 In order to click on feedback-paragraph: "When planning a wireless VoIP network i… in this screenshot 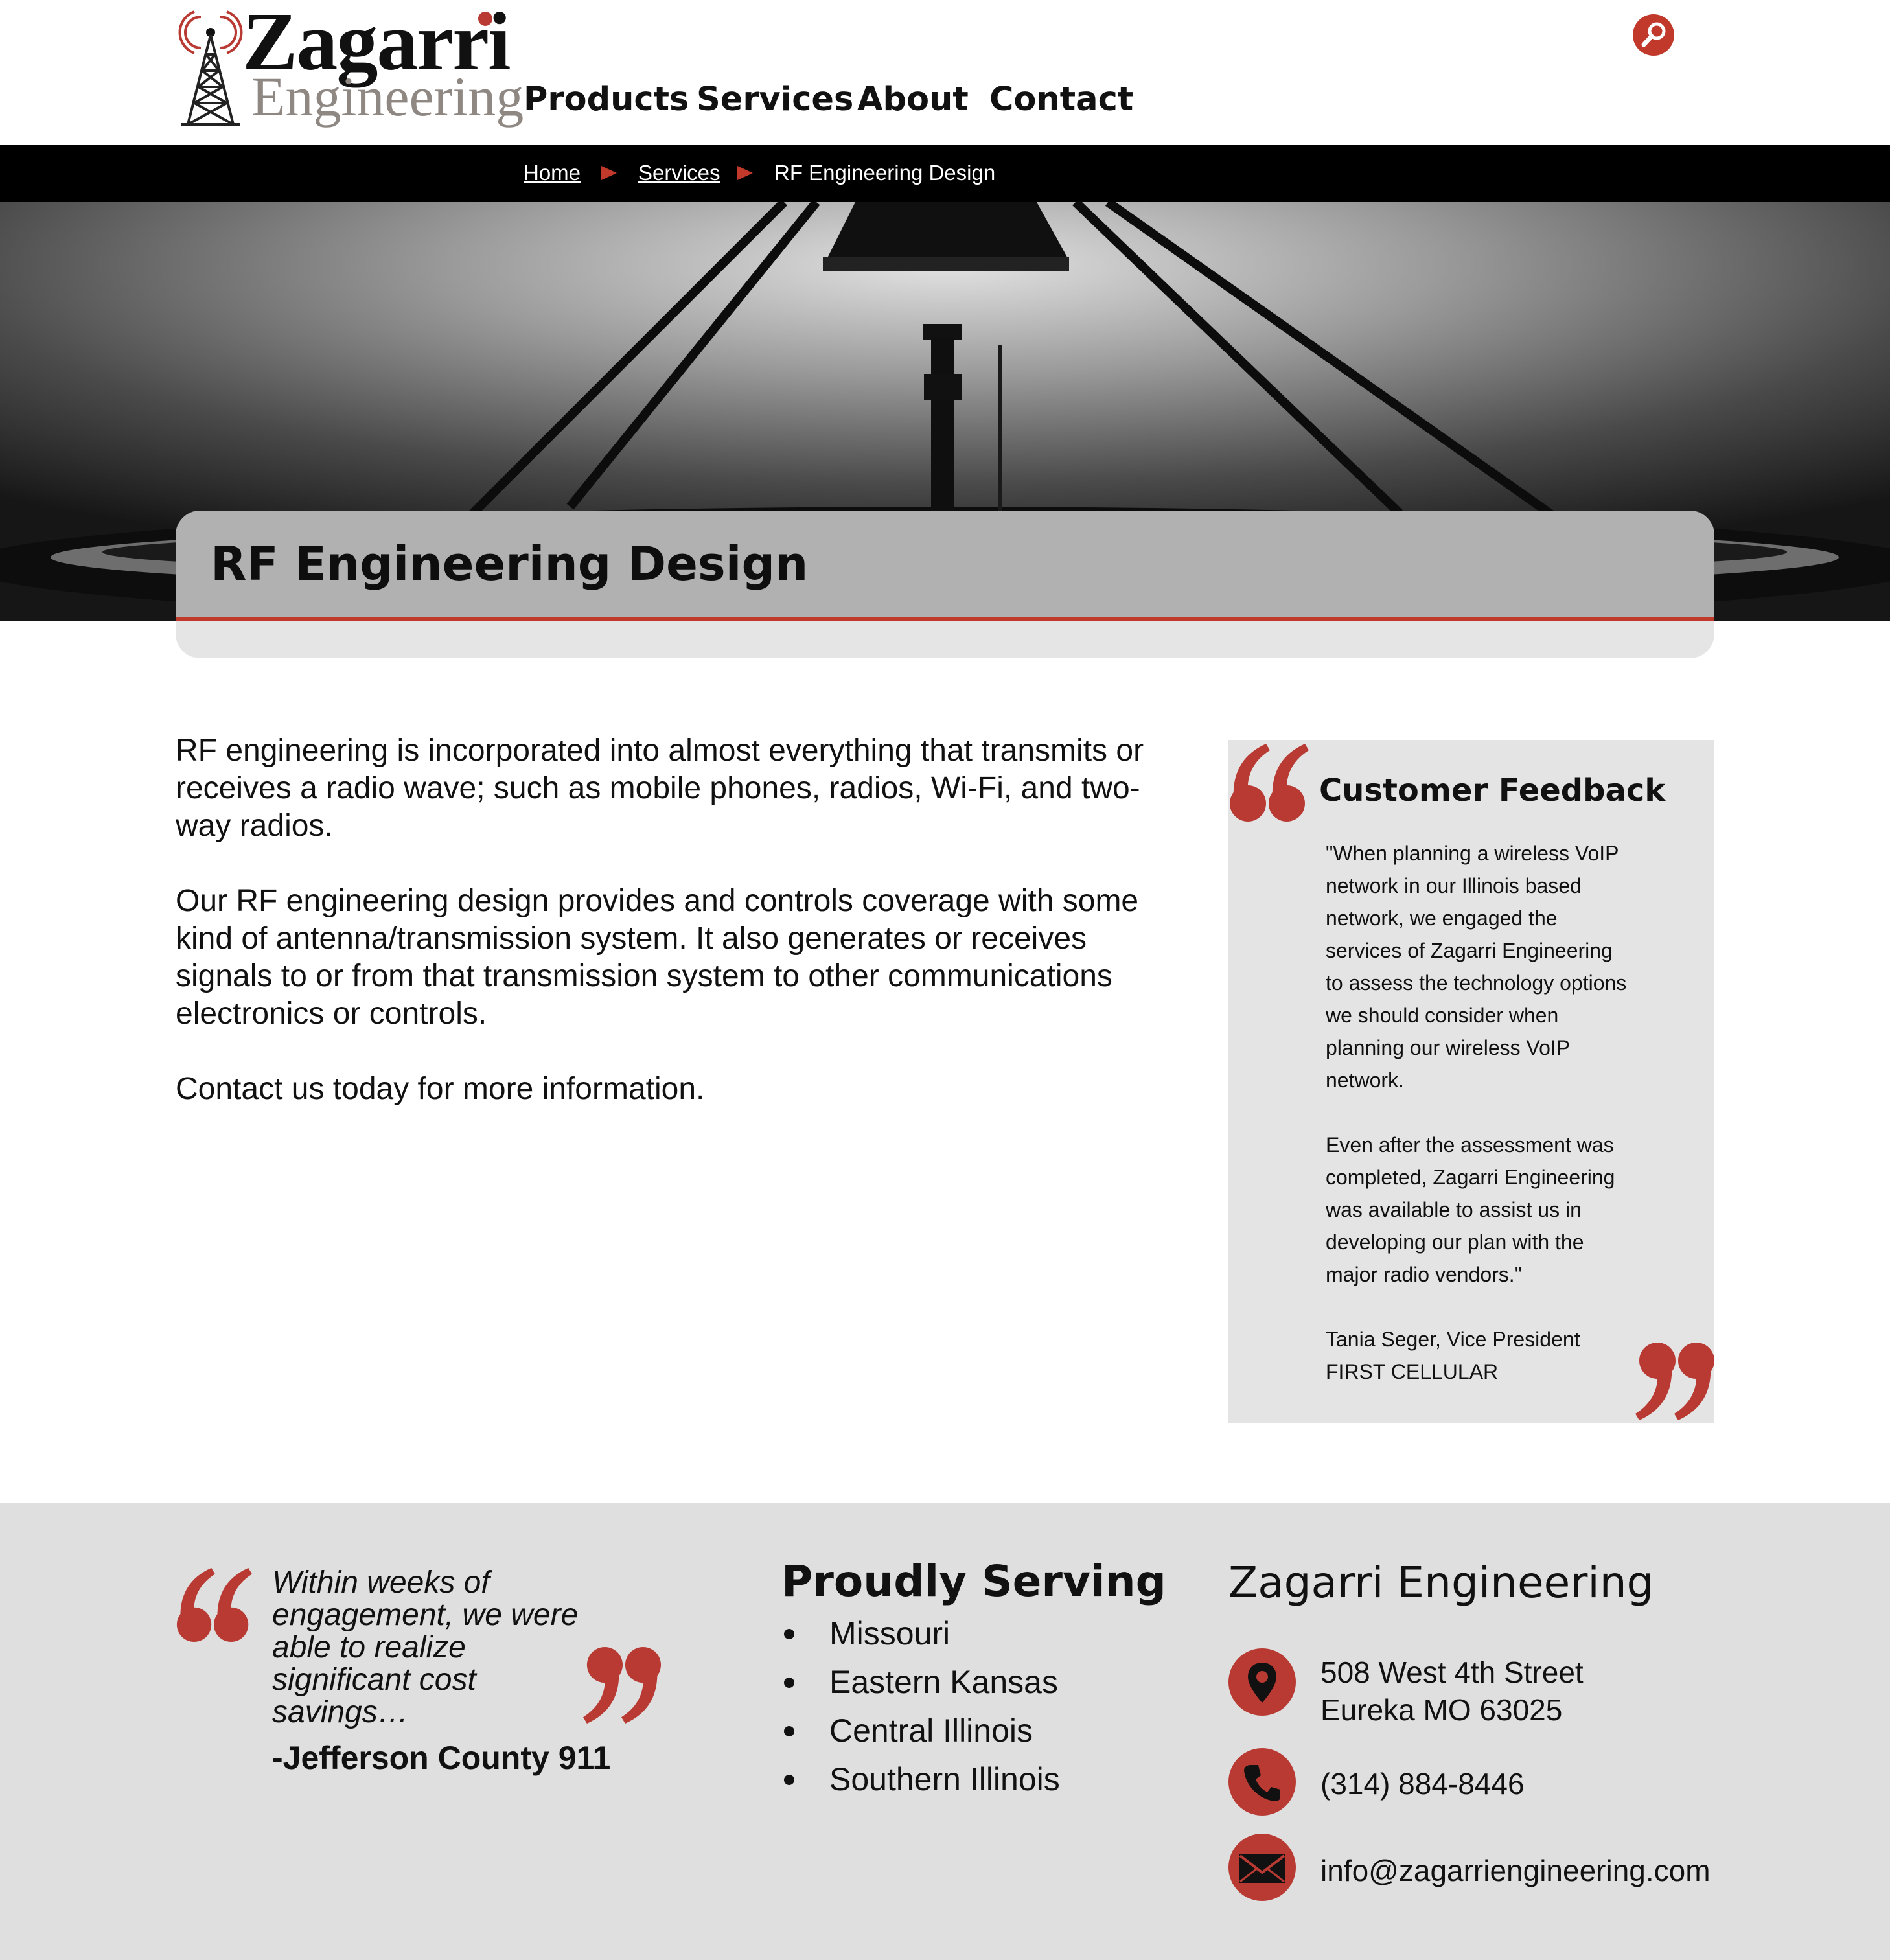, I will do `click(1477, 967)`.